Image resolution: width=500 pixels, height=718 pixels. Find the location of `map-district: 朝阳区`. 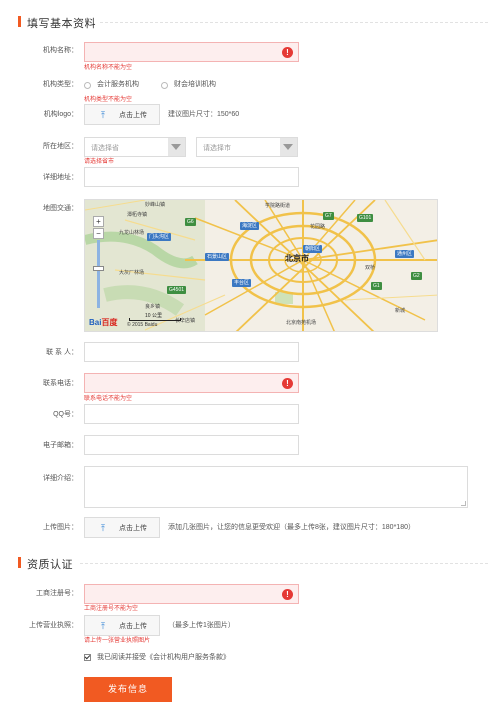

map-district: 朝阳区 is located at coordinates (313, 249).